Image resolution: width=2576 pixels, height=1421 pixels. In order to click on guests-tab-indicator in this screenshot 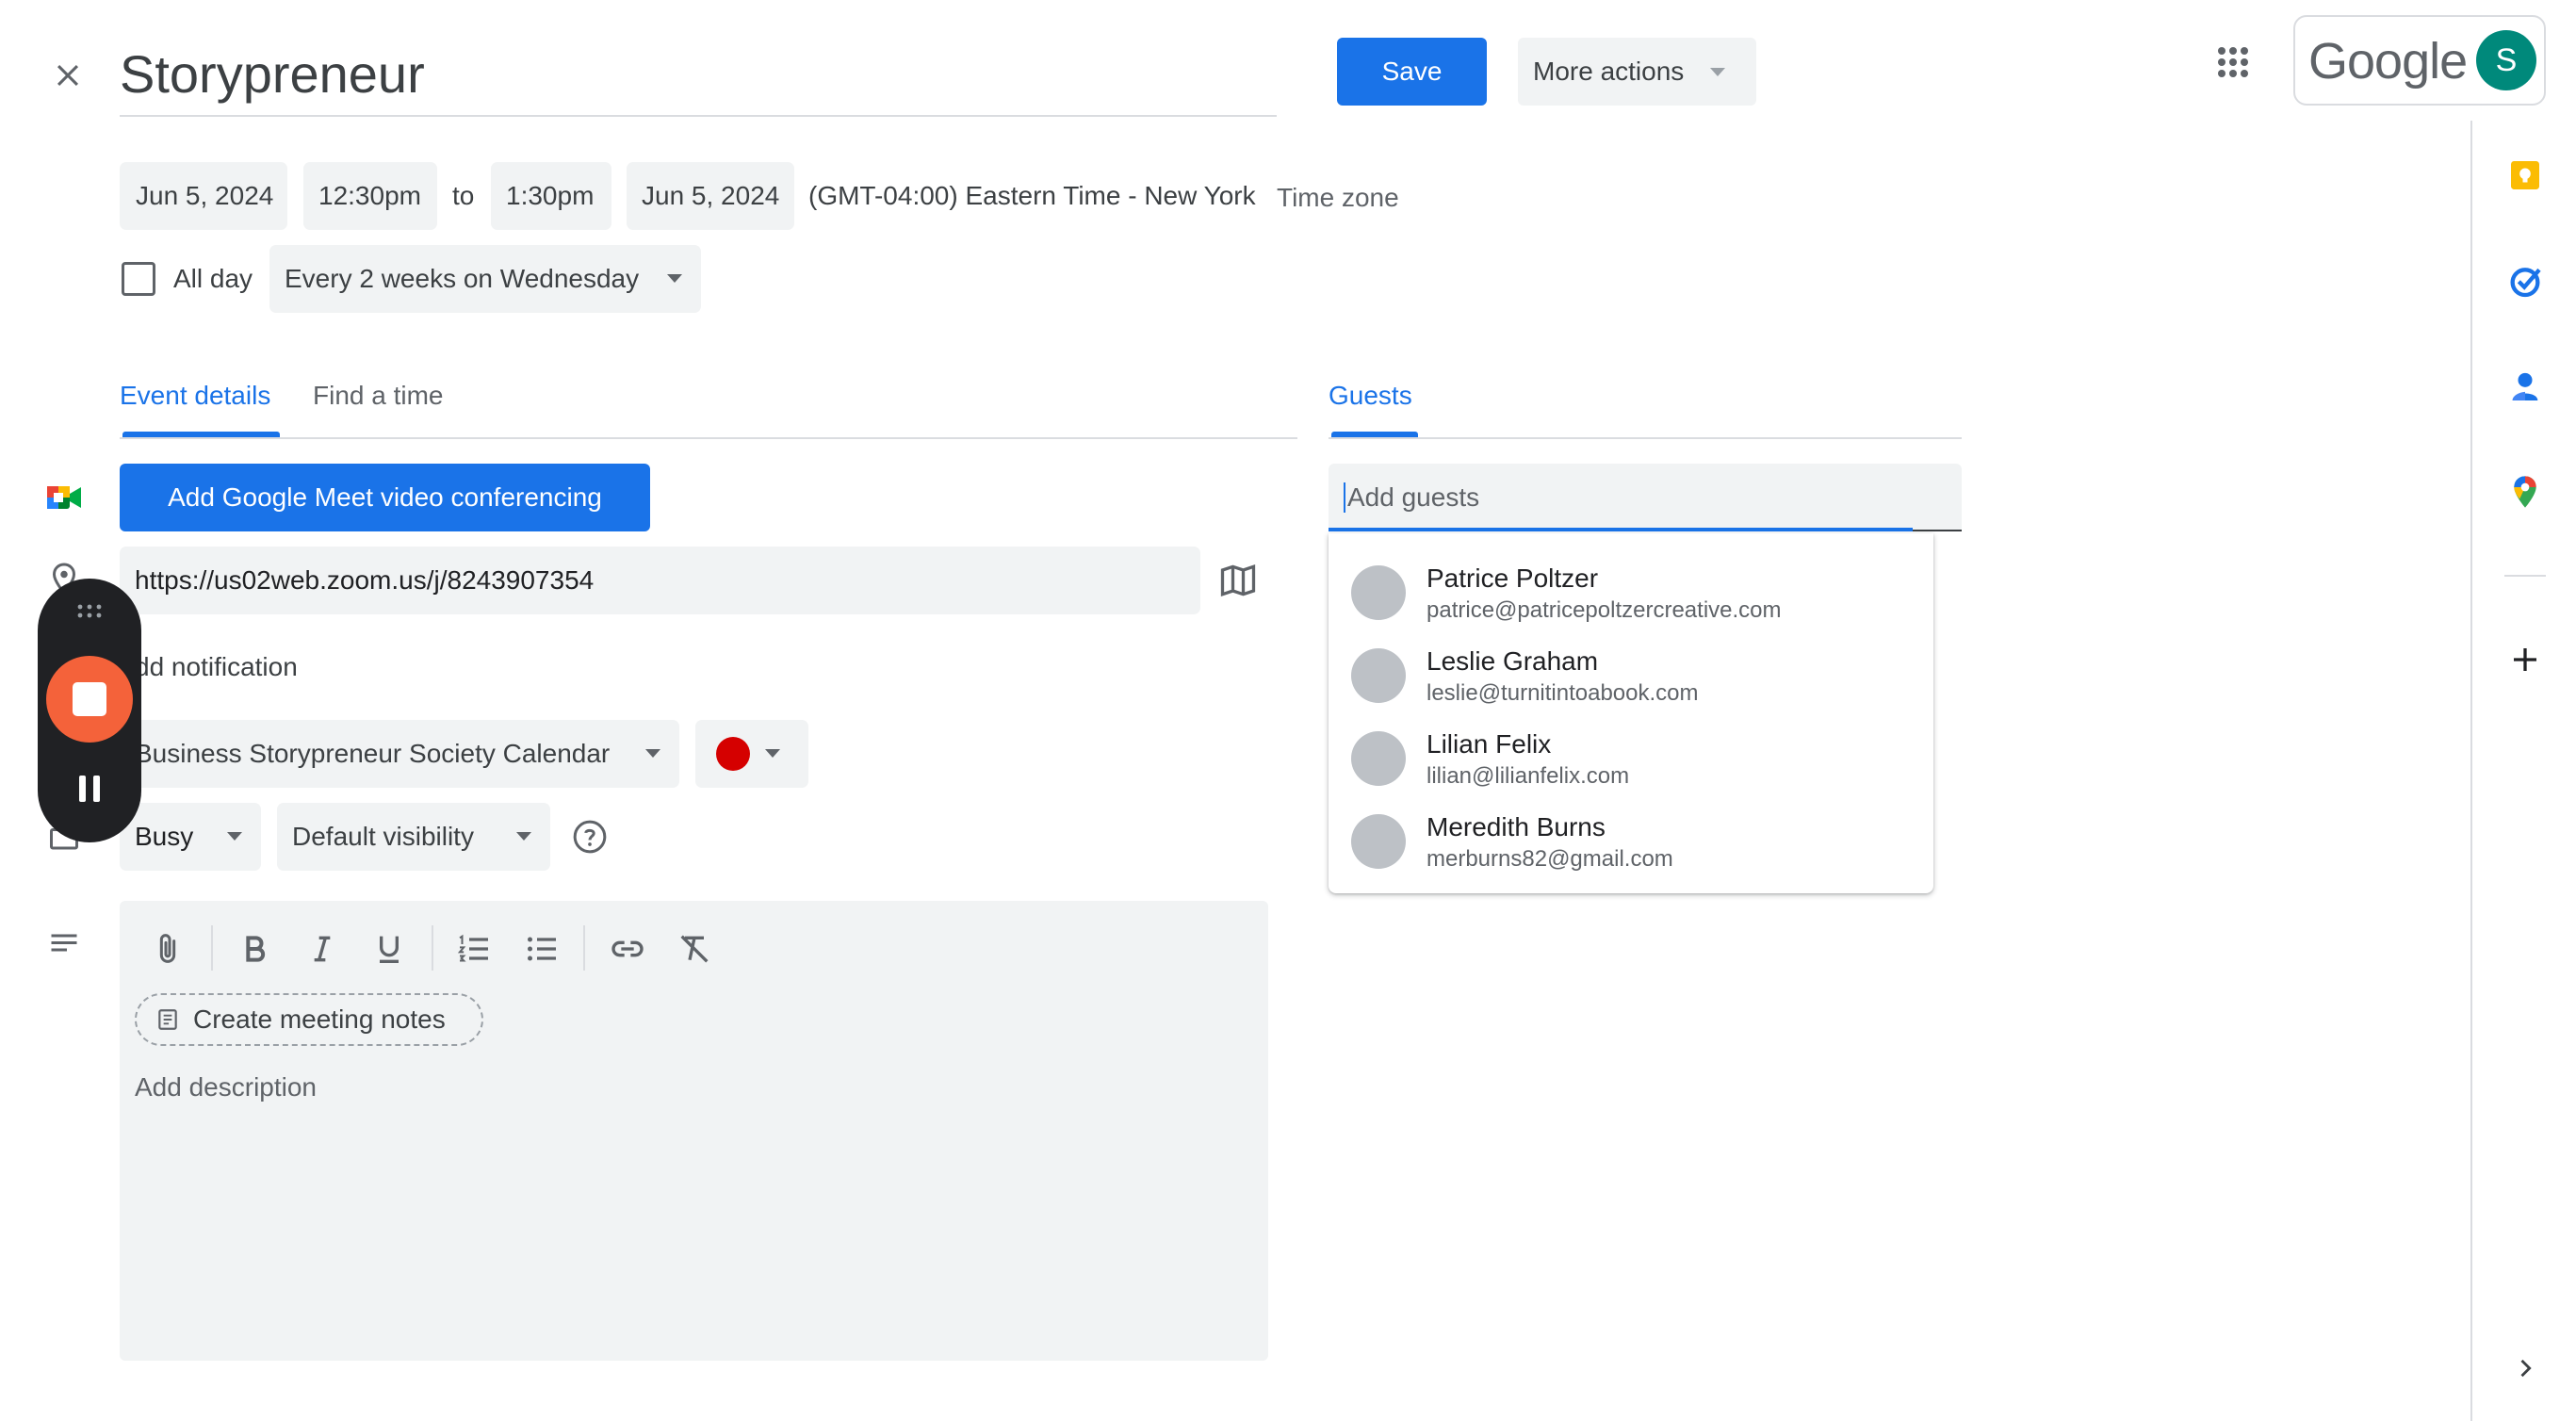, I will do `click(1374, 434)`.